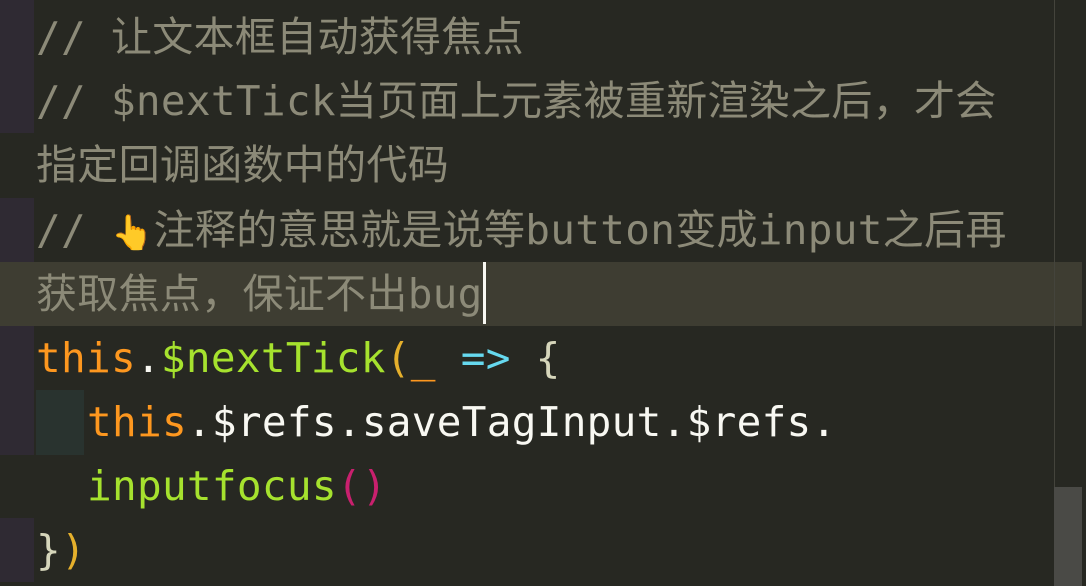  I want to click on member-chain: .$refs.saveTagInput.$refs., so click(511, 422).